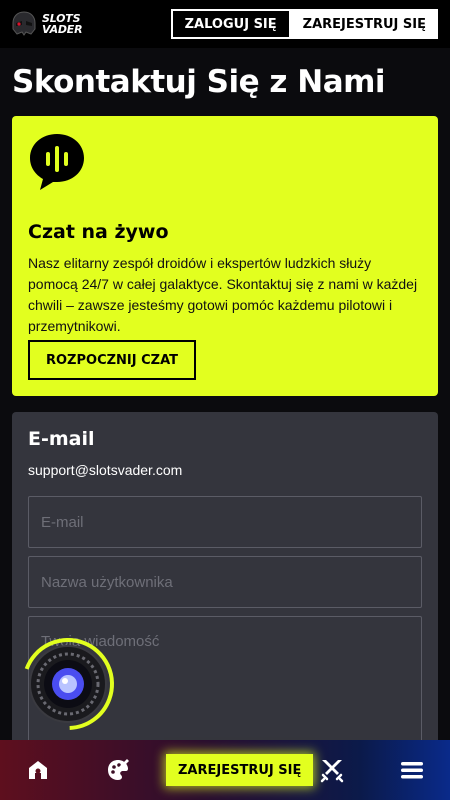 The width and height of the screenshot is (450, 800). Describe the element at coordinates (57, 162) in the screenshot. I see `chat-bubble-icon` at that location.